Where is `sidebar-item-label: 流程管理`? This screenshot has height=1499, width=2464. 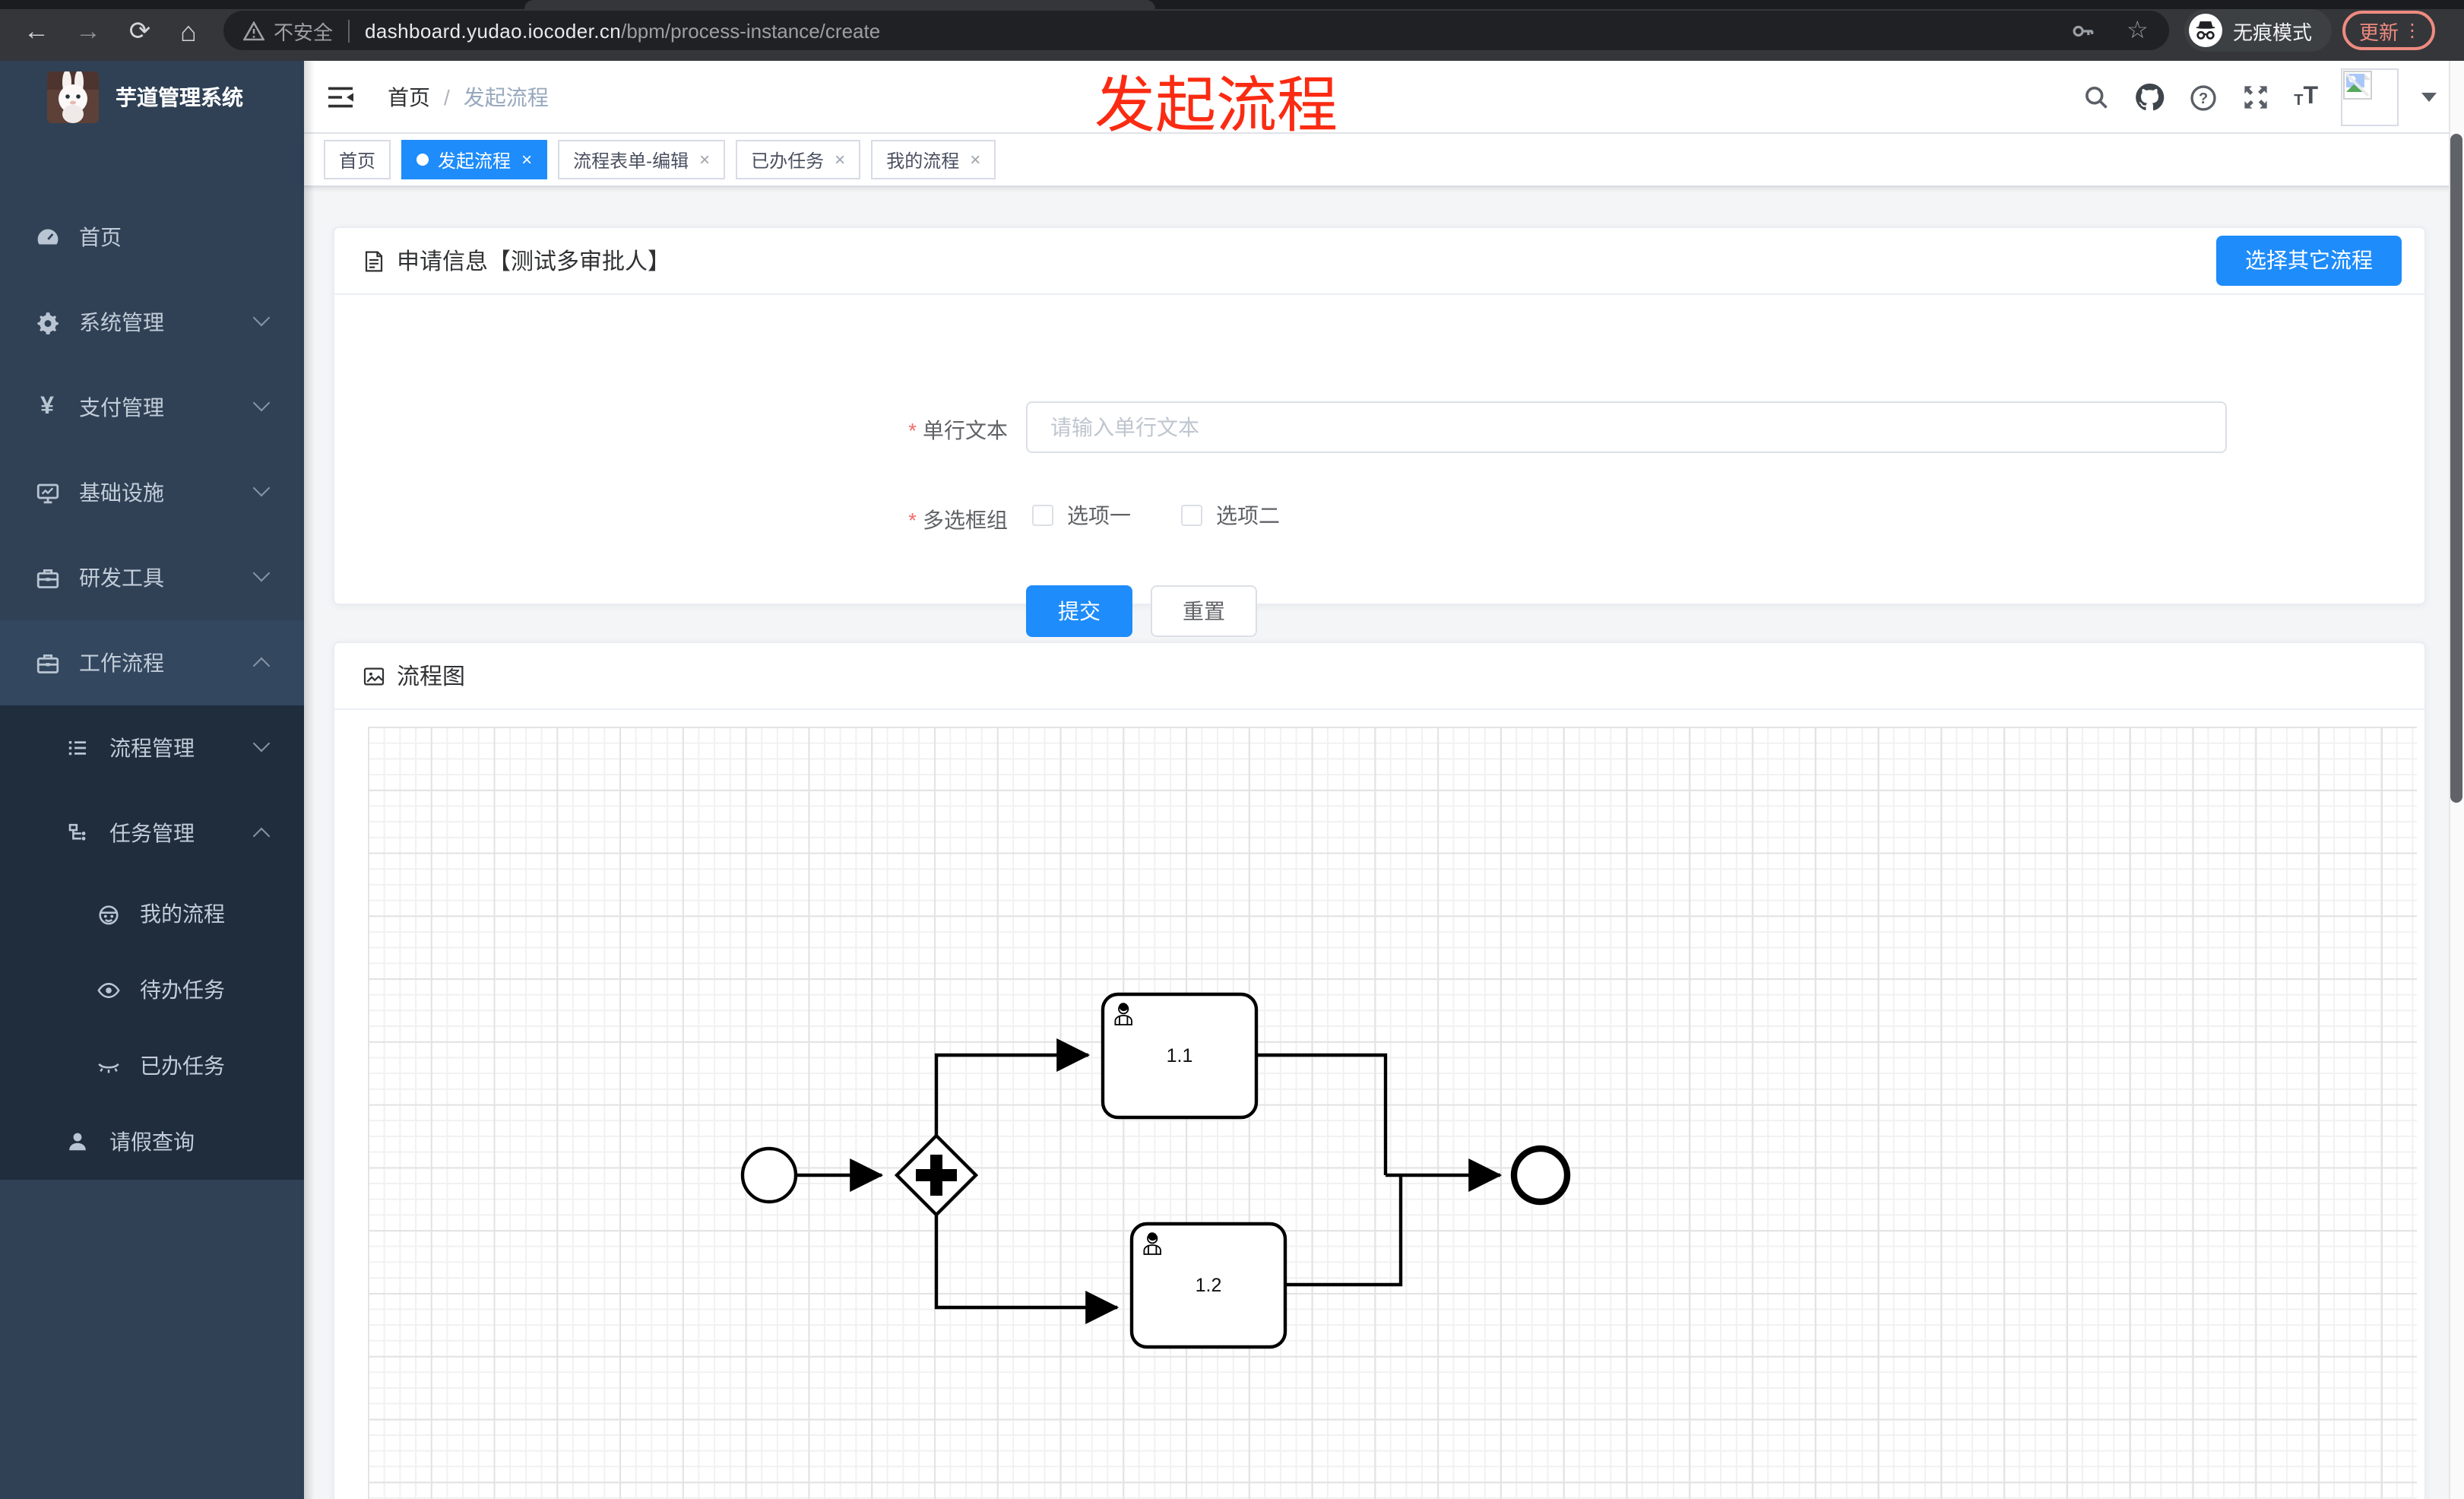 sidebar-item-label: 流程管理 is located at coordinates (152, 748).